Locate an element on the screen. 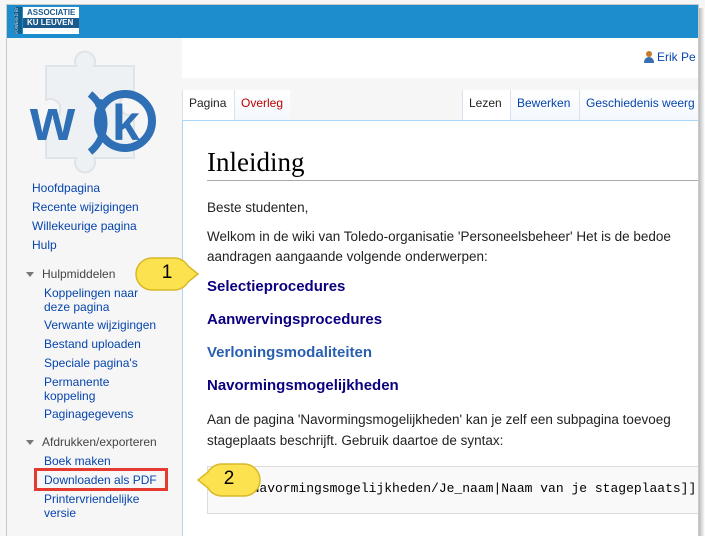  tools-link-paginagegevens: Paginagegevens is located at coordinates (111, 414).